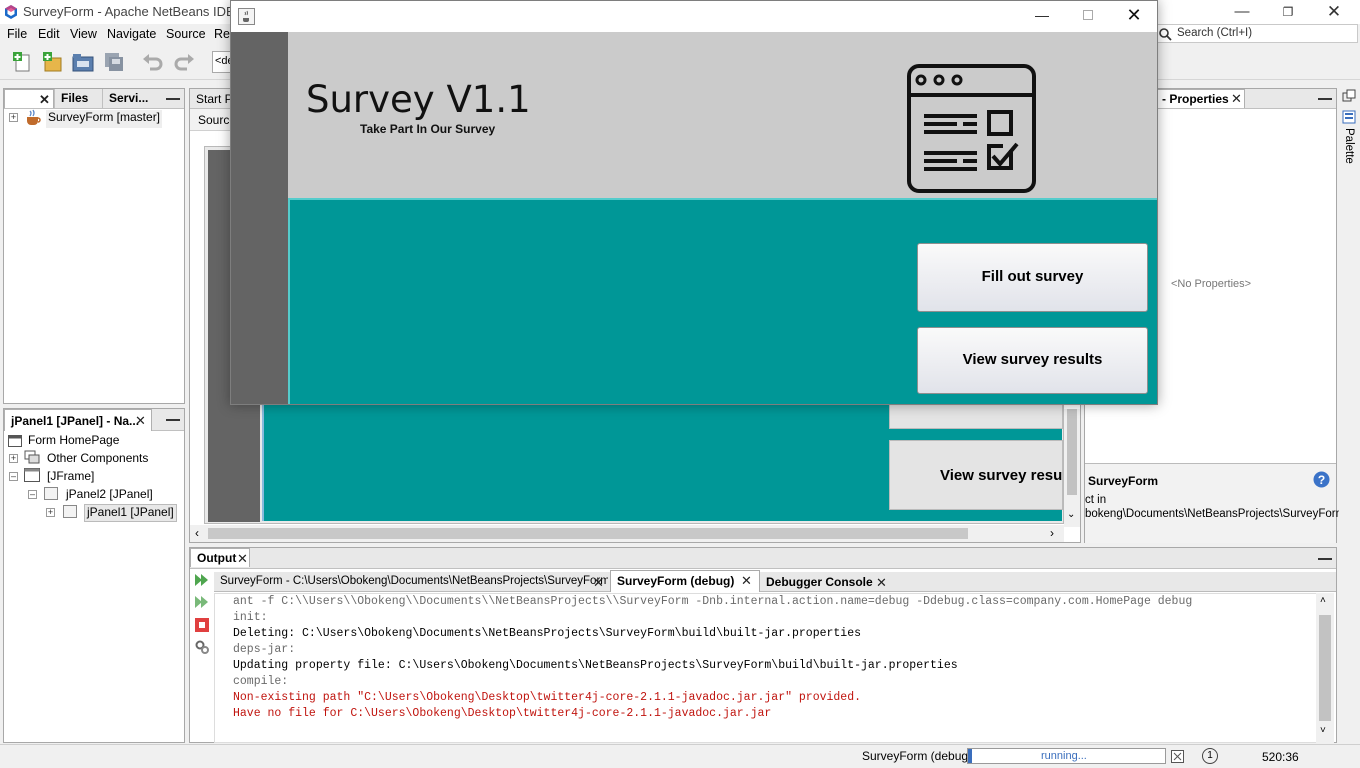 The height and width of the screenshot is (768, 1360). Describe the element at coordinates (1071, 514) in the screenshot. I see `scroll-down-icon: ⌄` at that location.